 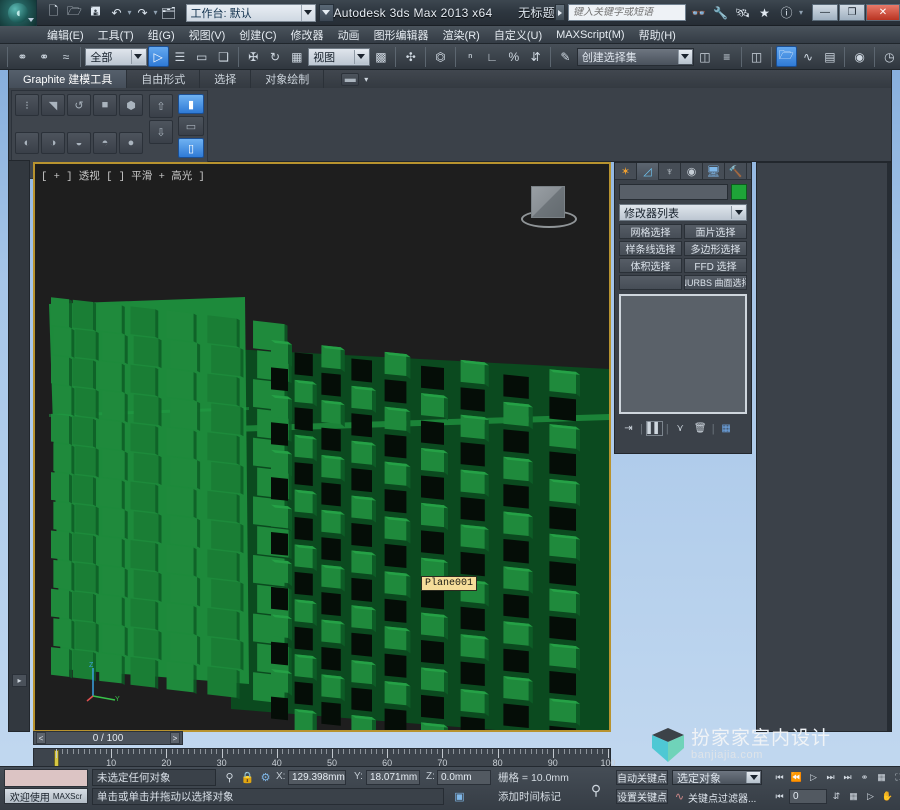 I want to click on previous-frame-arrow: <, so click(x=41, y=738).